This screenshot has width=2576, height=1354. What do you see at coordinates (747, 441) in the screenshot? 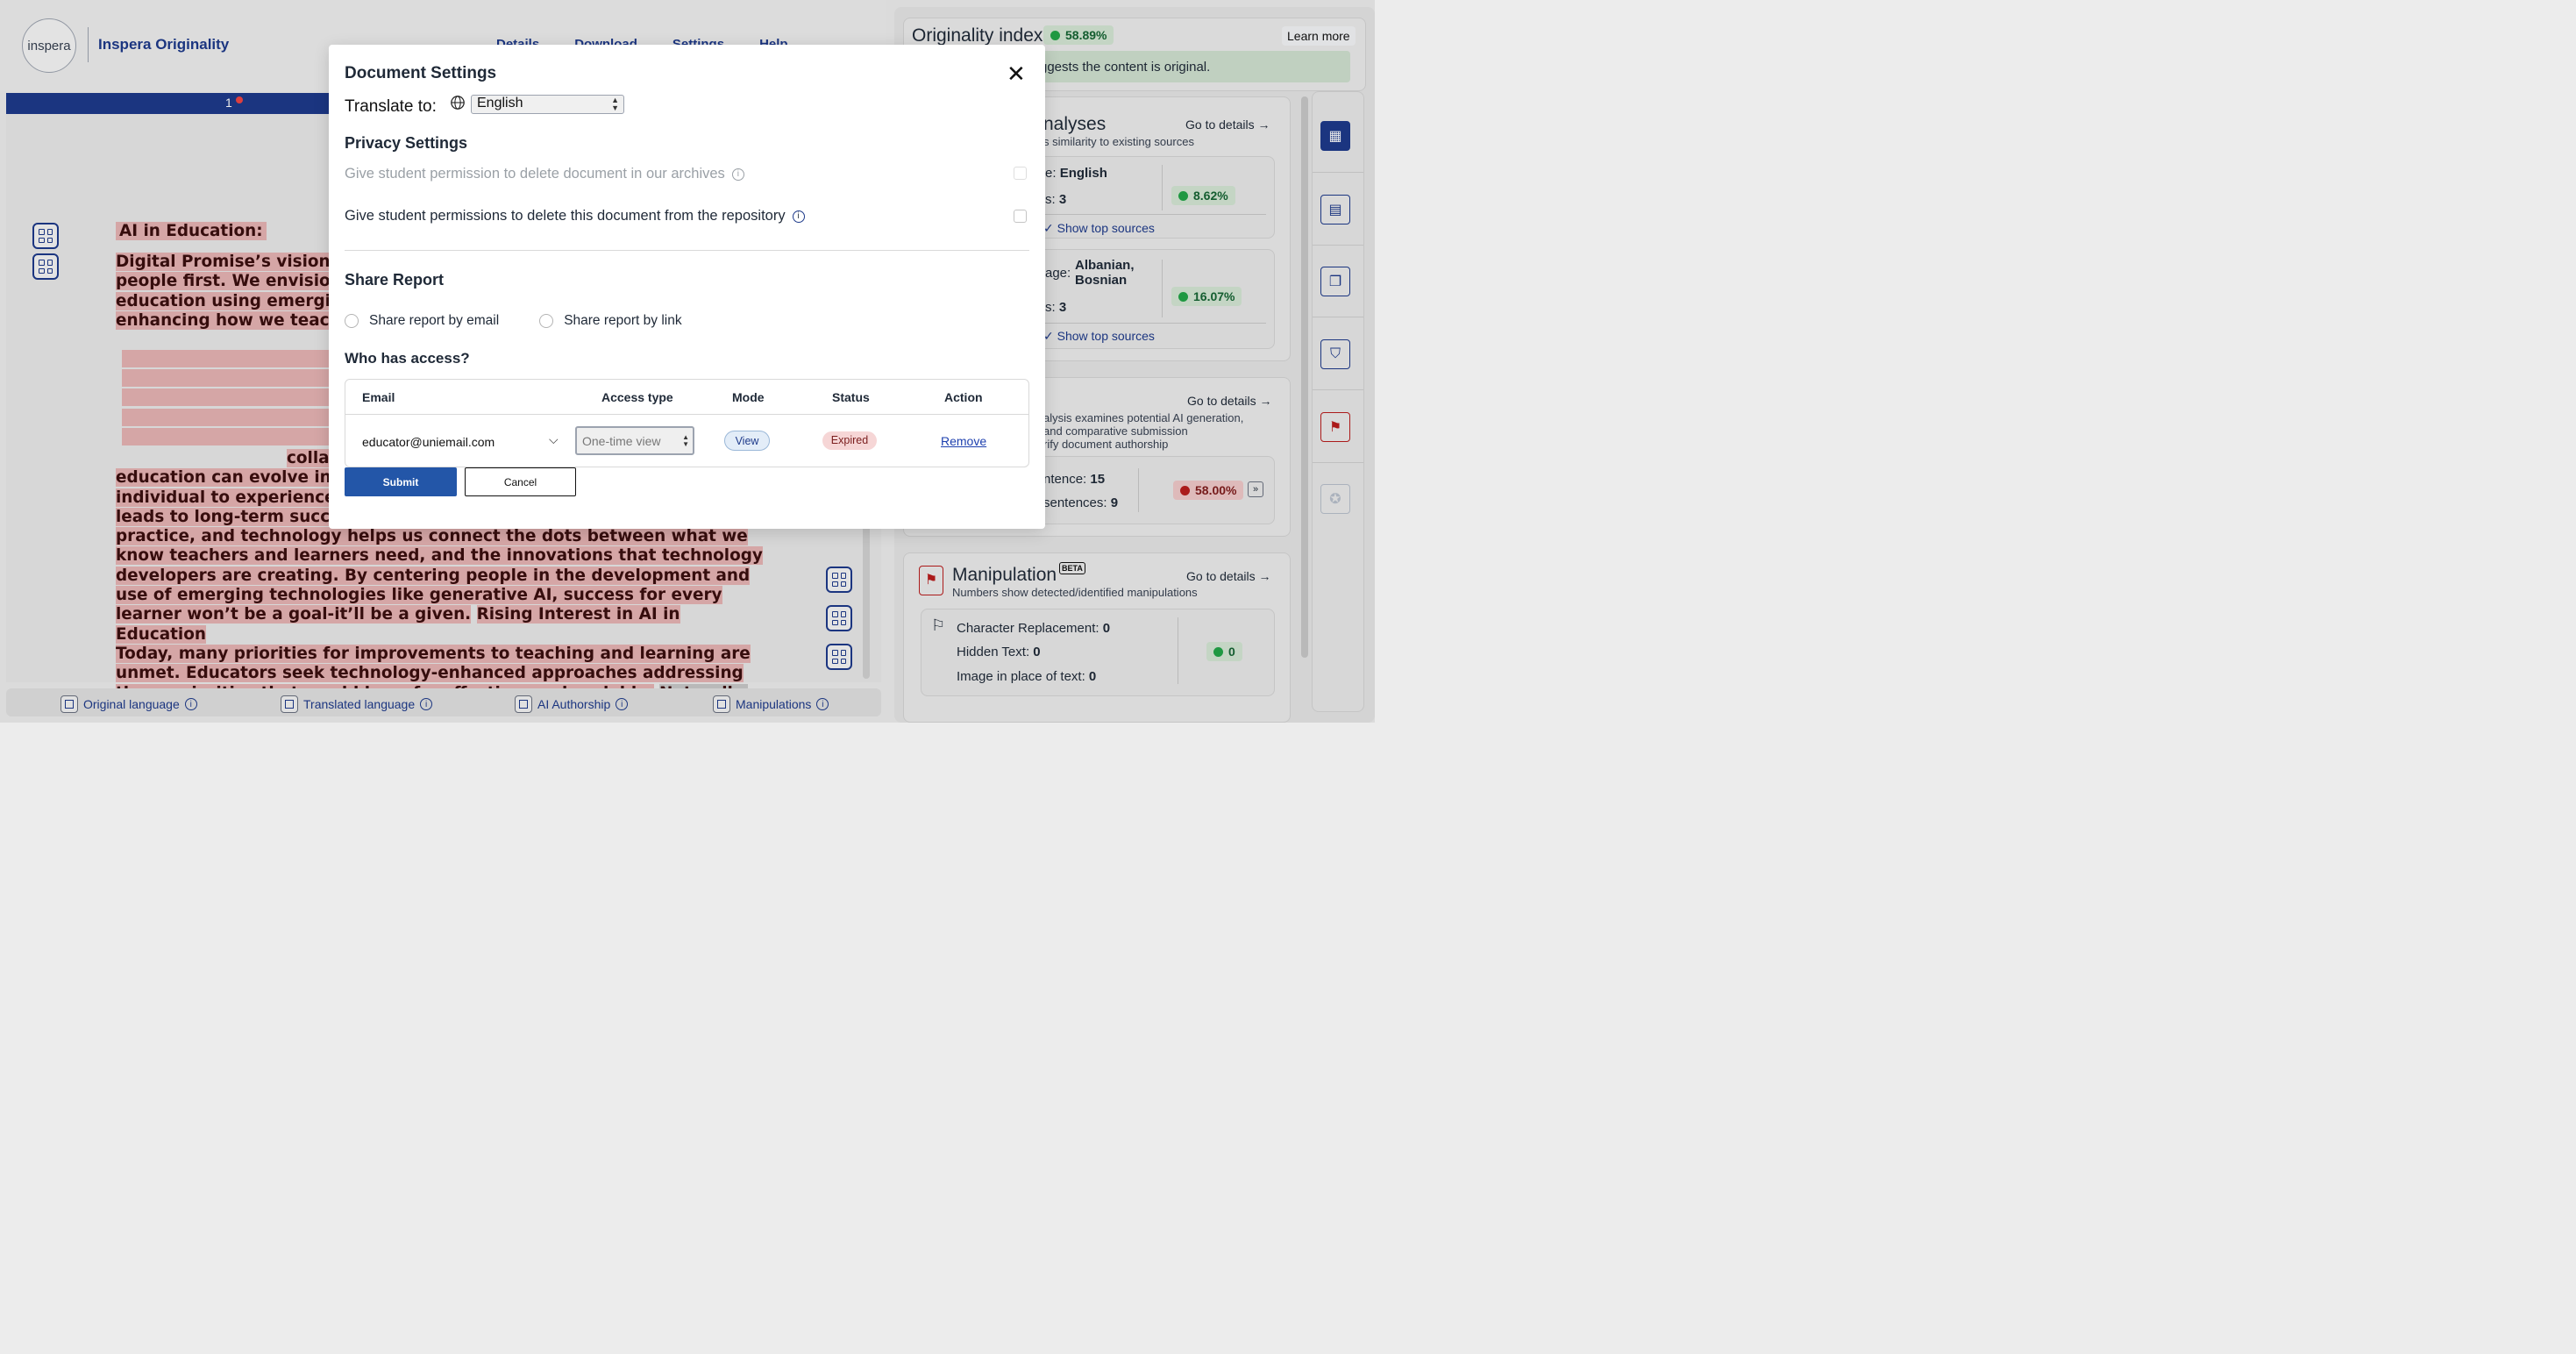
I see `mode-badge: View` at bounding box center [747, 441].